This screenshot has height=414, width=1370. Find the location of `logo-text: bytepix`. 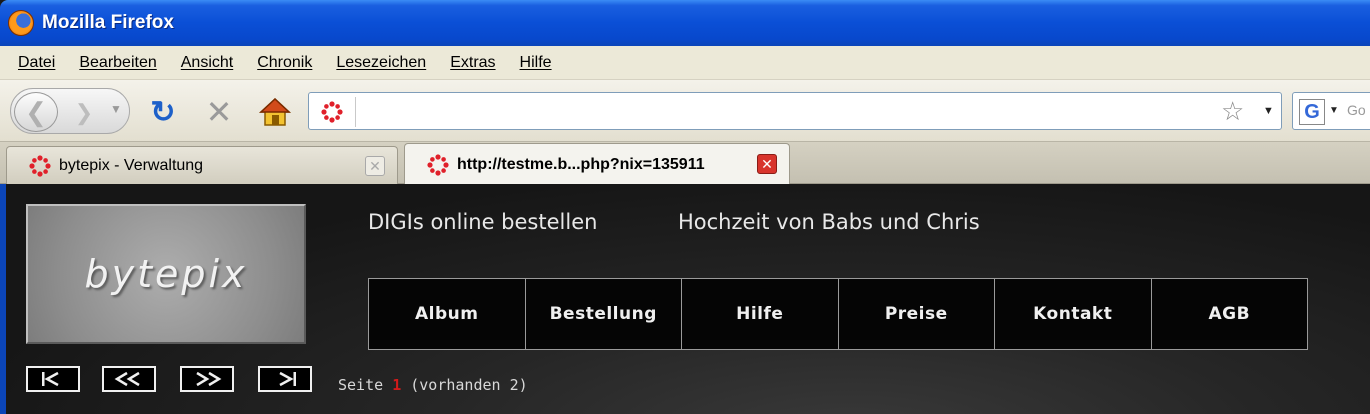

logo-text: bytepix is located at coordinates (166, 274).